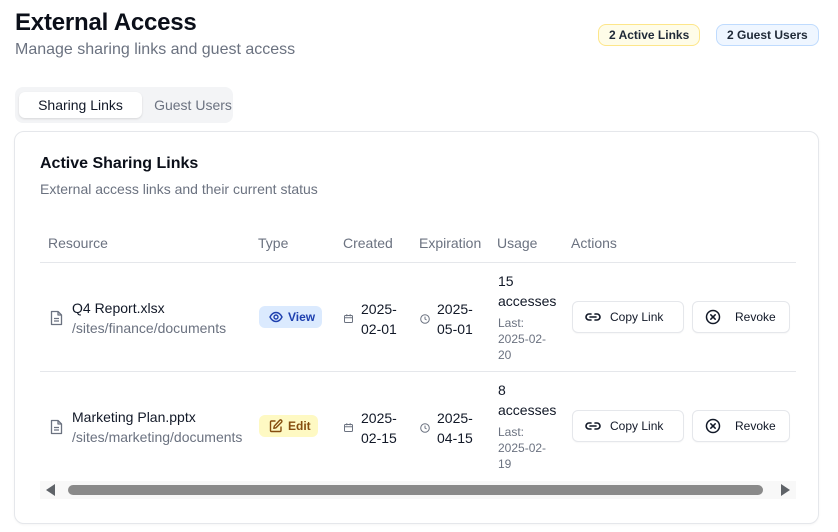 The image size is (838, 532). What do you see at coordinates (455, 428) in the screenshot?
I see `expiration-date: 2025- 04-15` at bounding box center [455, 428].